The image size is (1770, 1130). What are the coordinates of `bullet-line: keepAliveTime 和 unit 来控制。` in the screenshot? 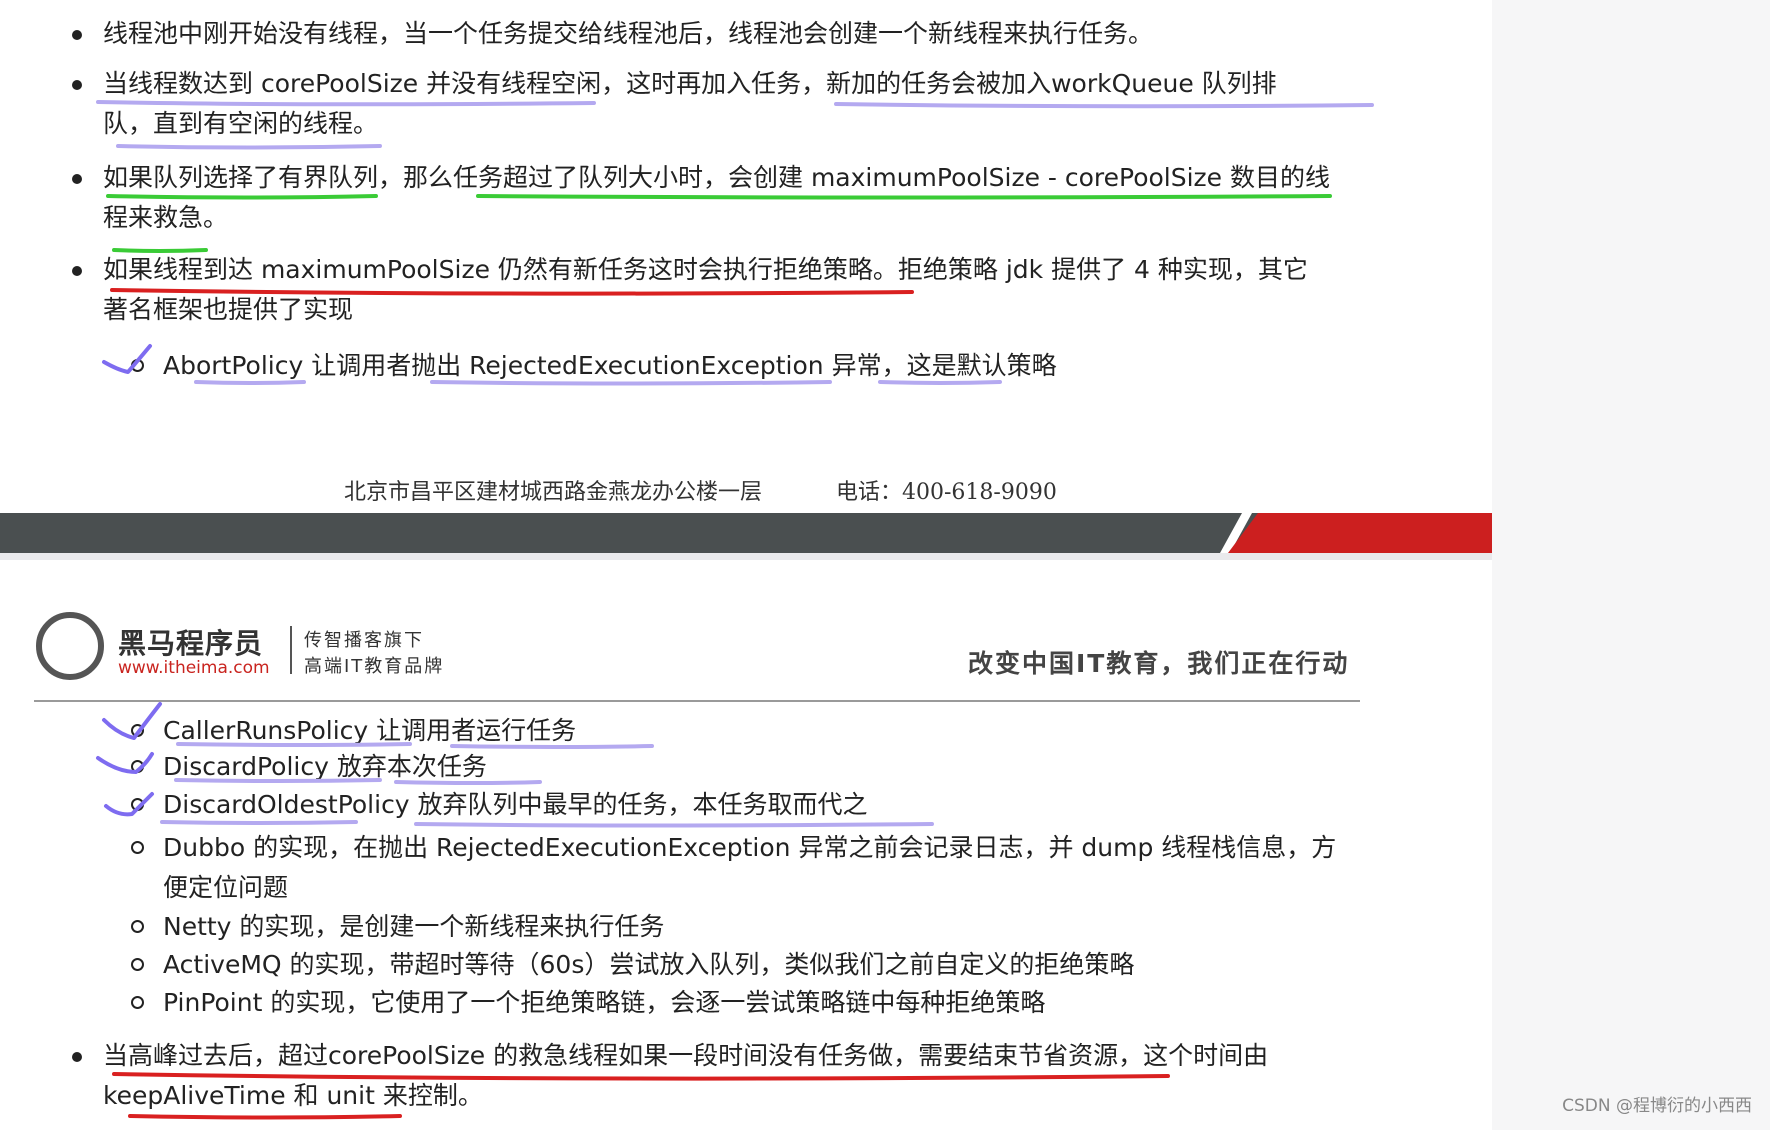 It's located at (293, 1095).